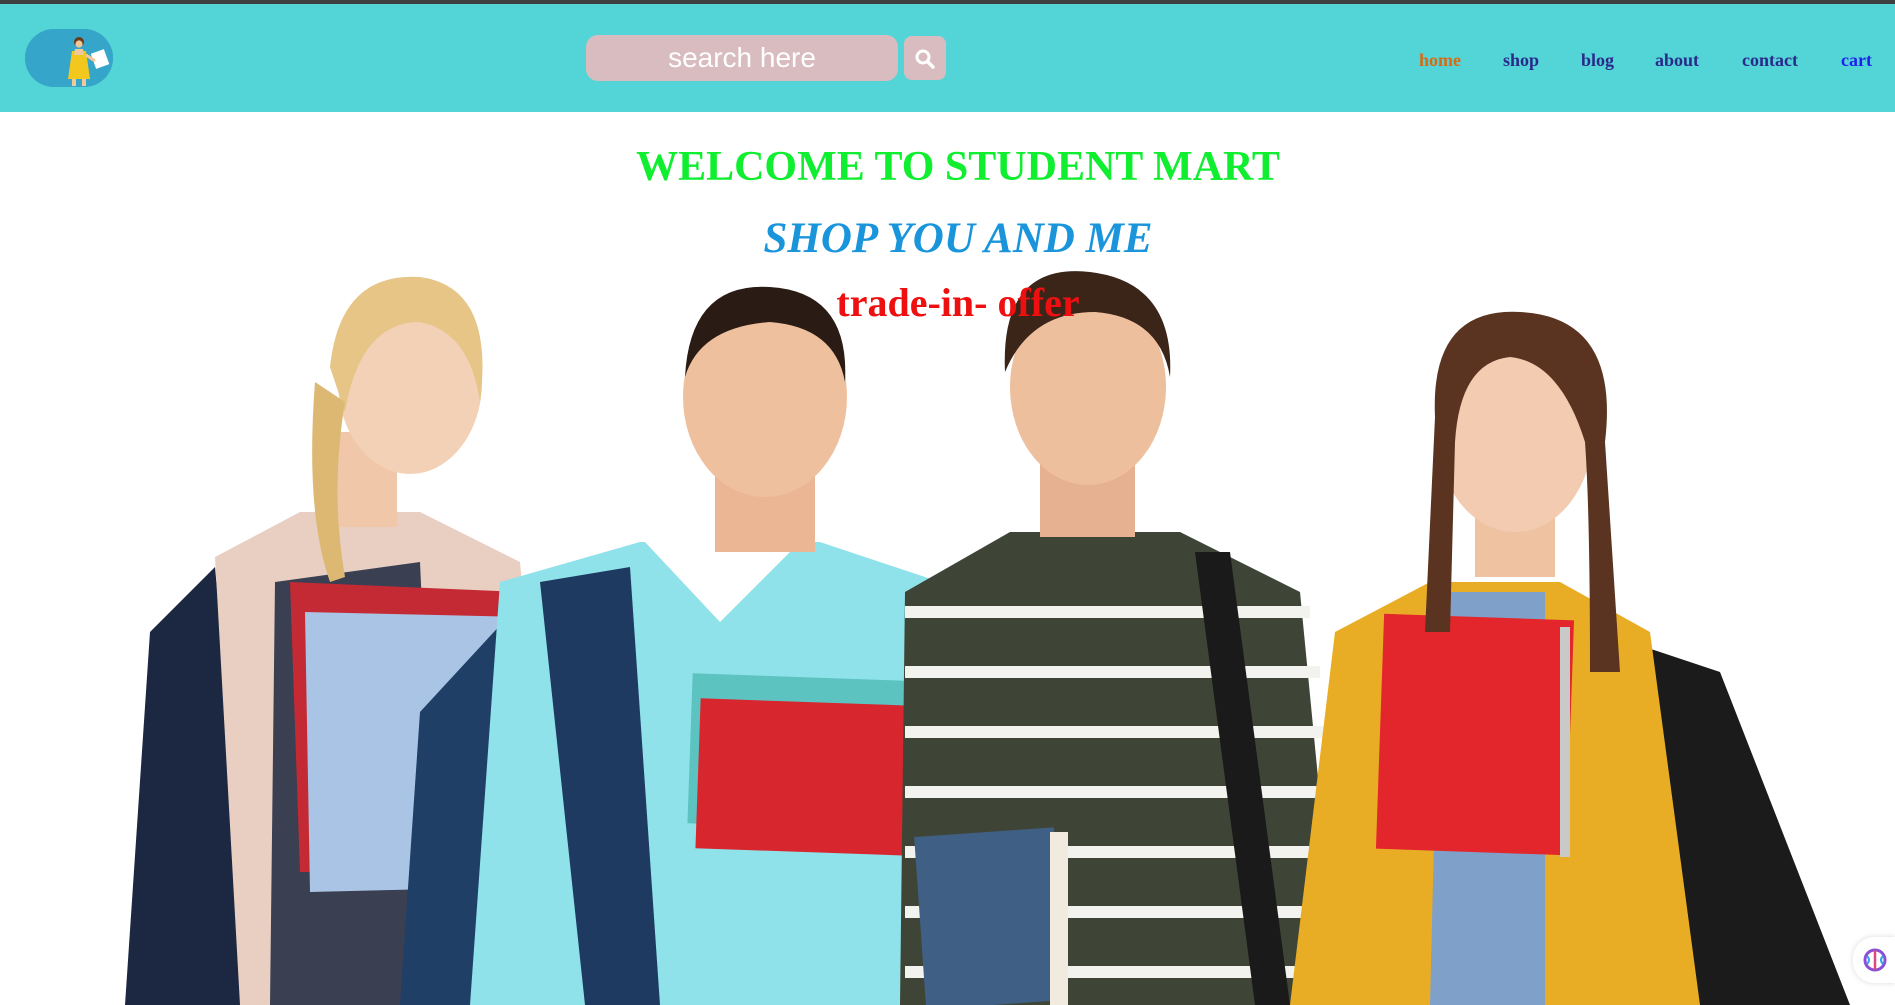  What do you see at coordinates (1597, 60) in the screenshot?
I see `nav-blog: blog` at bounding box center [1597, 60].